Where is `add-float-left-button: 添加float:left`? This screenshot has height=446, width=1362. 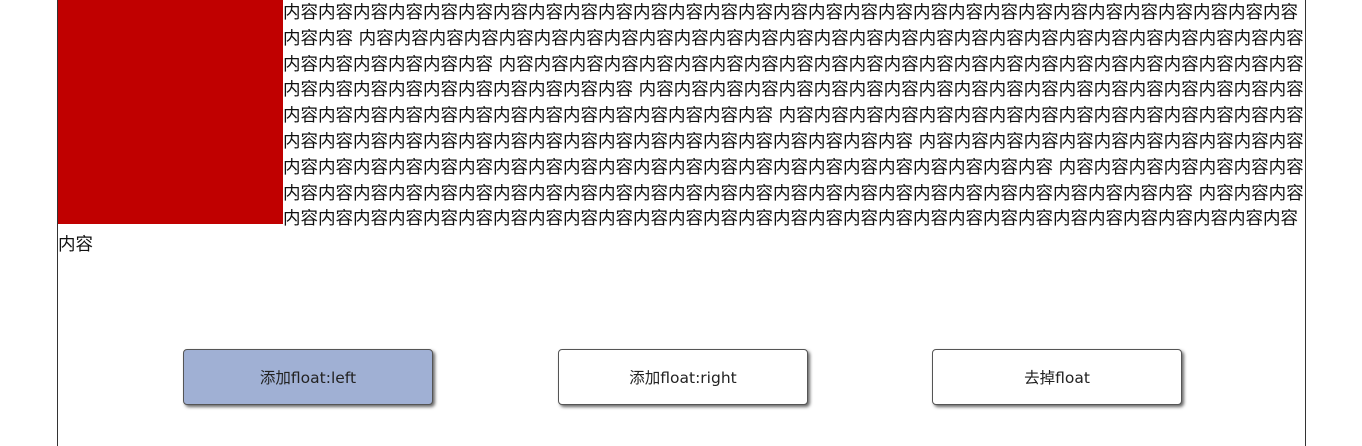 add-float-left-button: 添加float:left is located at coordinates (308, 377).